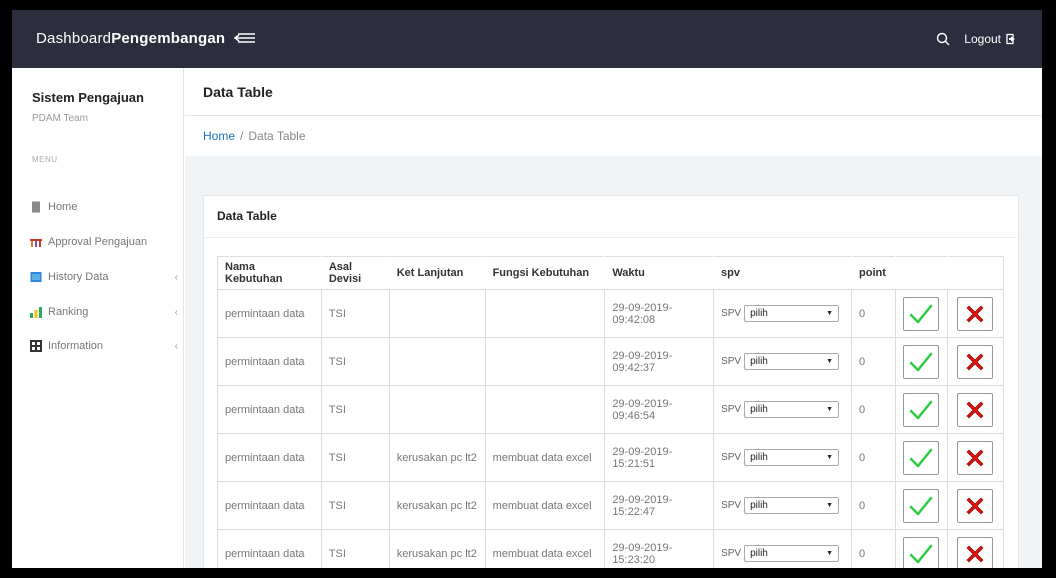 The image size is (1056, 578). I want to click on cell-waktu: 29-09-2019-15:21:51, so click(659, 457).